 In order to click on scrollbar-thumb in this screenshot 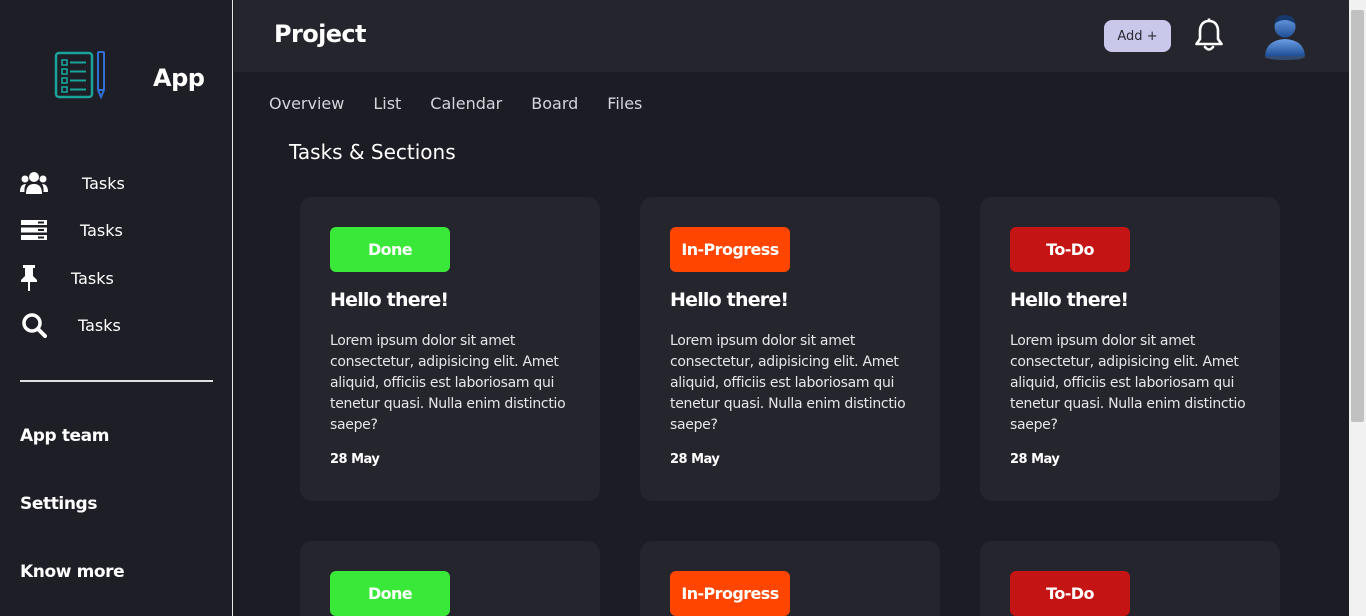, I will do `click(1357, 216)`.